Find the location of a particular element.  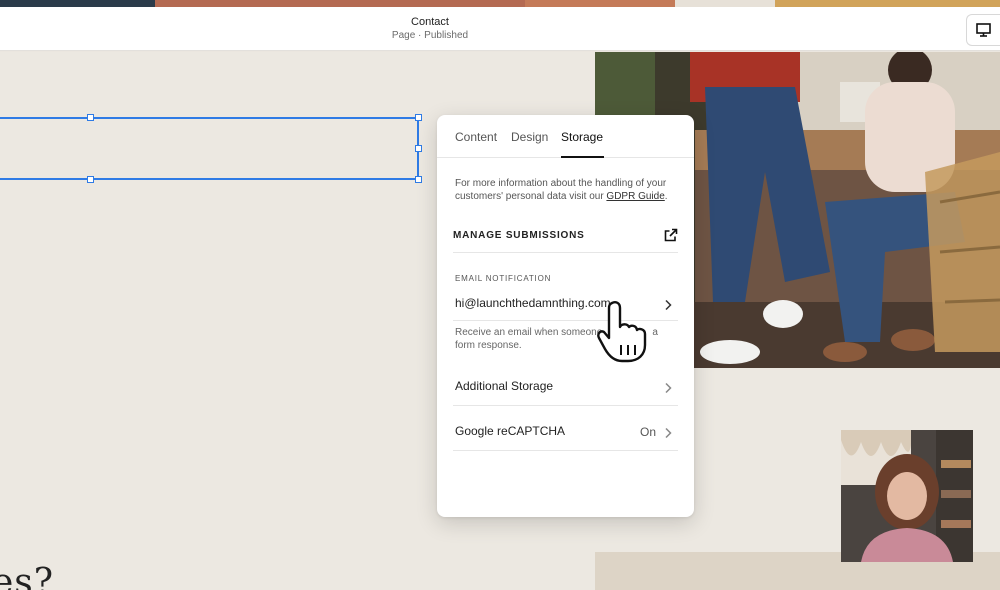

tab-storage: Storage is located at coordinates (582, 137).